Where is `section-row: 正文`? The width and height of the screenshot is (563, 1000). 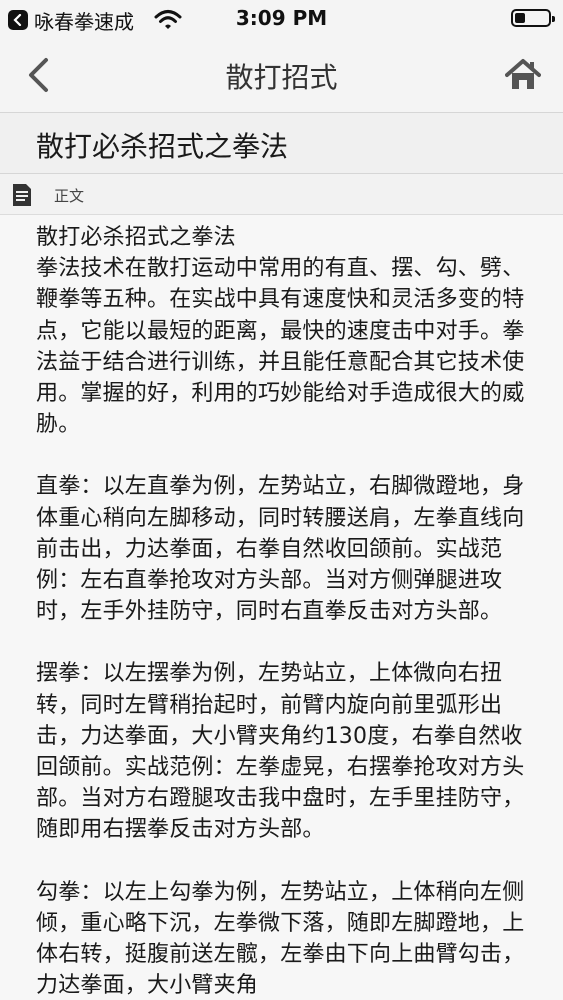
section-row: 正文 is located at coordinates (281, 194).